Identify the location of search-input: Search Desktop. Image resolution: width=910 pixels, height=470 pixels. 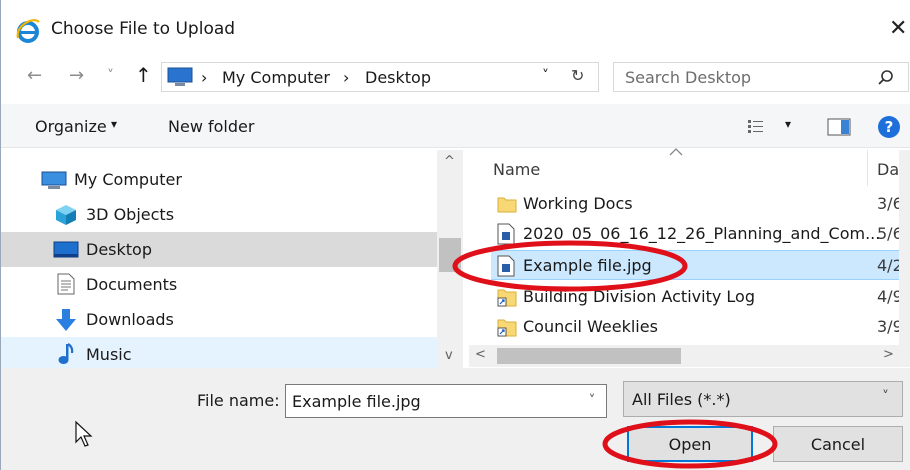
(688, 77).